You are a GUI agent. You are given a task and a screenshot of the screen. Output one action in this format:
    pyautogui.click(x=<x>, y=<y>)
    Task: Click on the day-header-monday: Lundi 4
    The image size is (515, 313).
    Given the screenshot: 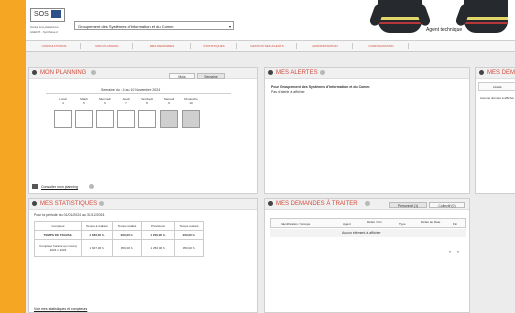 What is the action you would take?
    pyautogui.click(x=63, y=101)
    